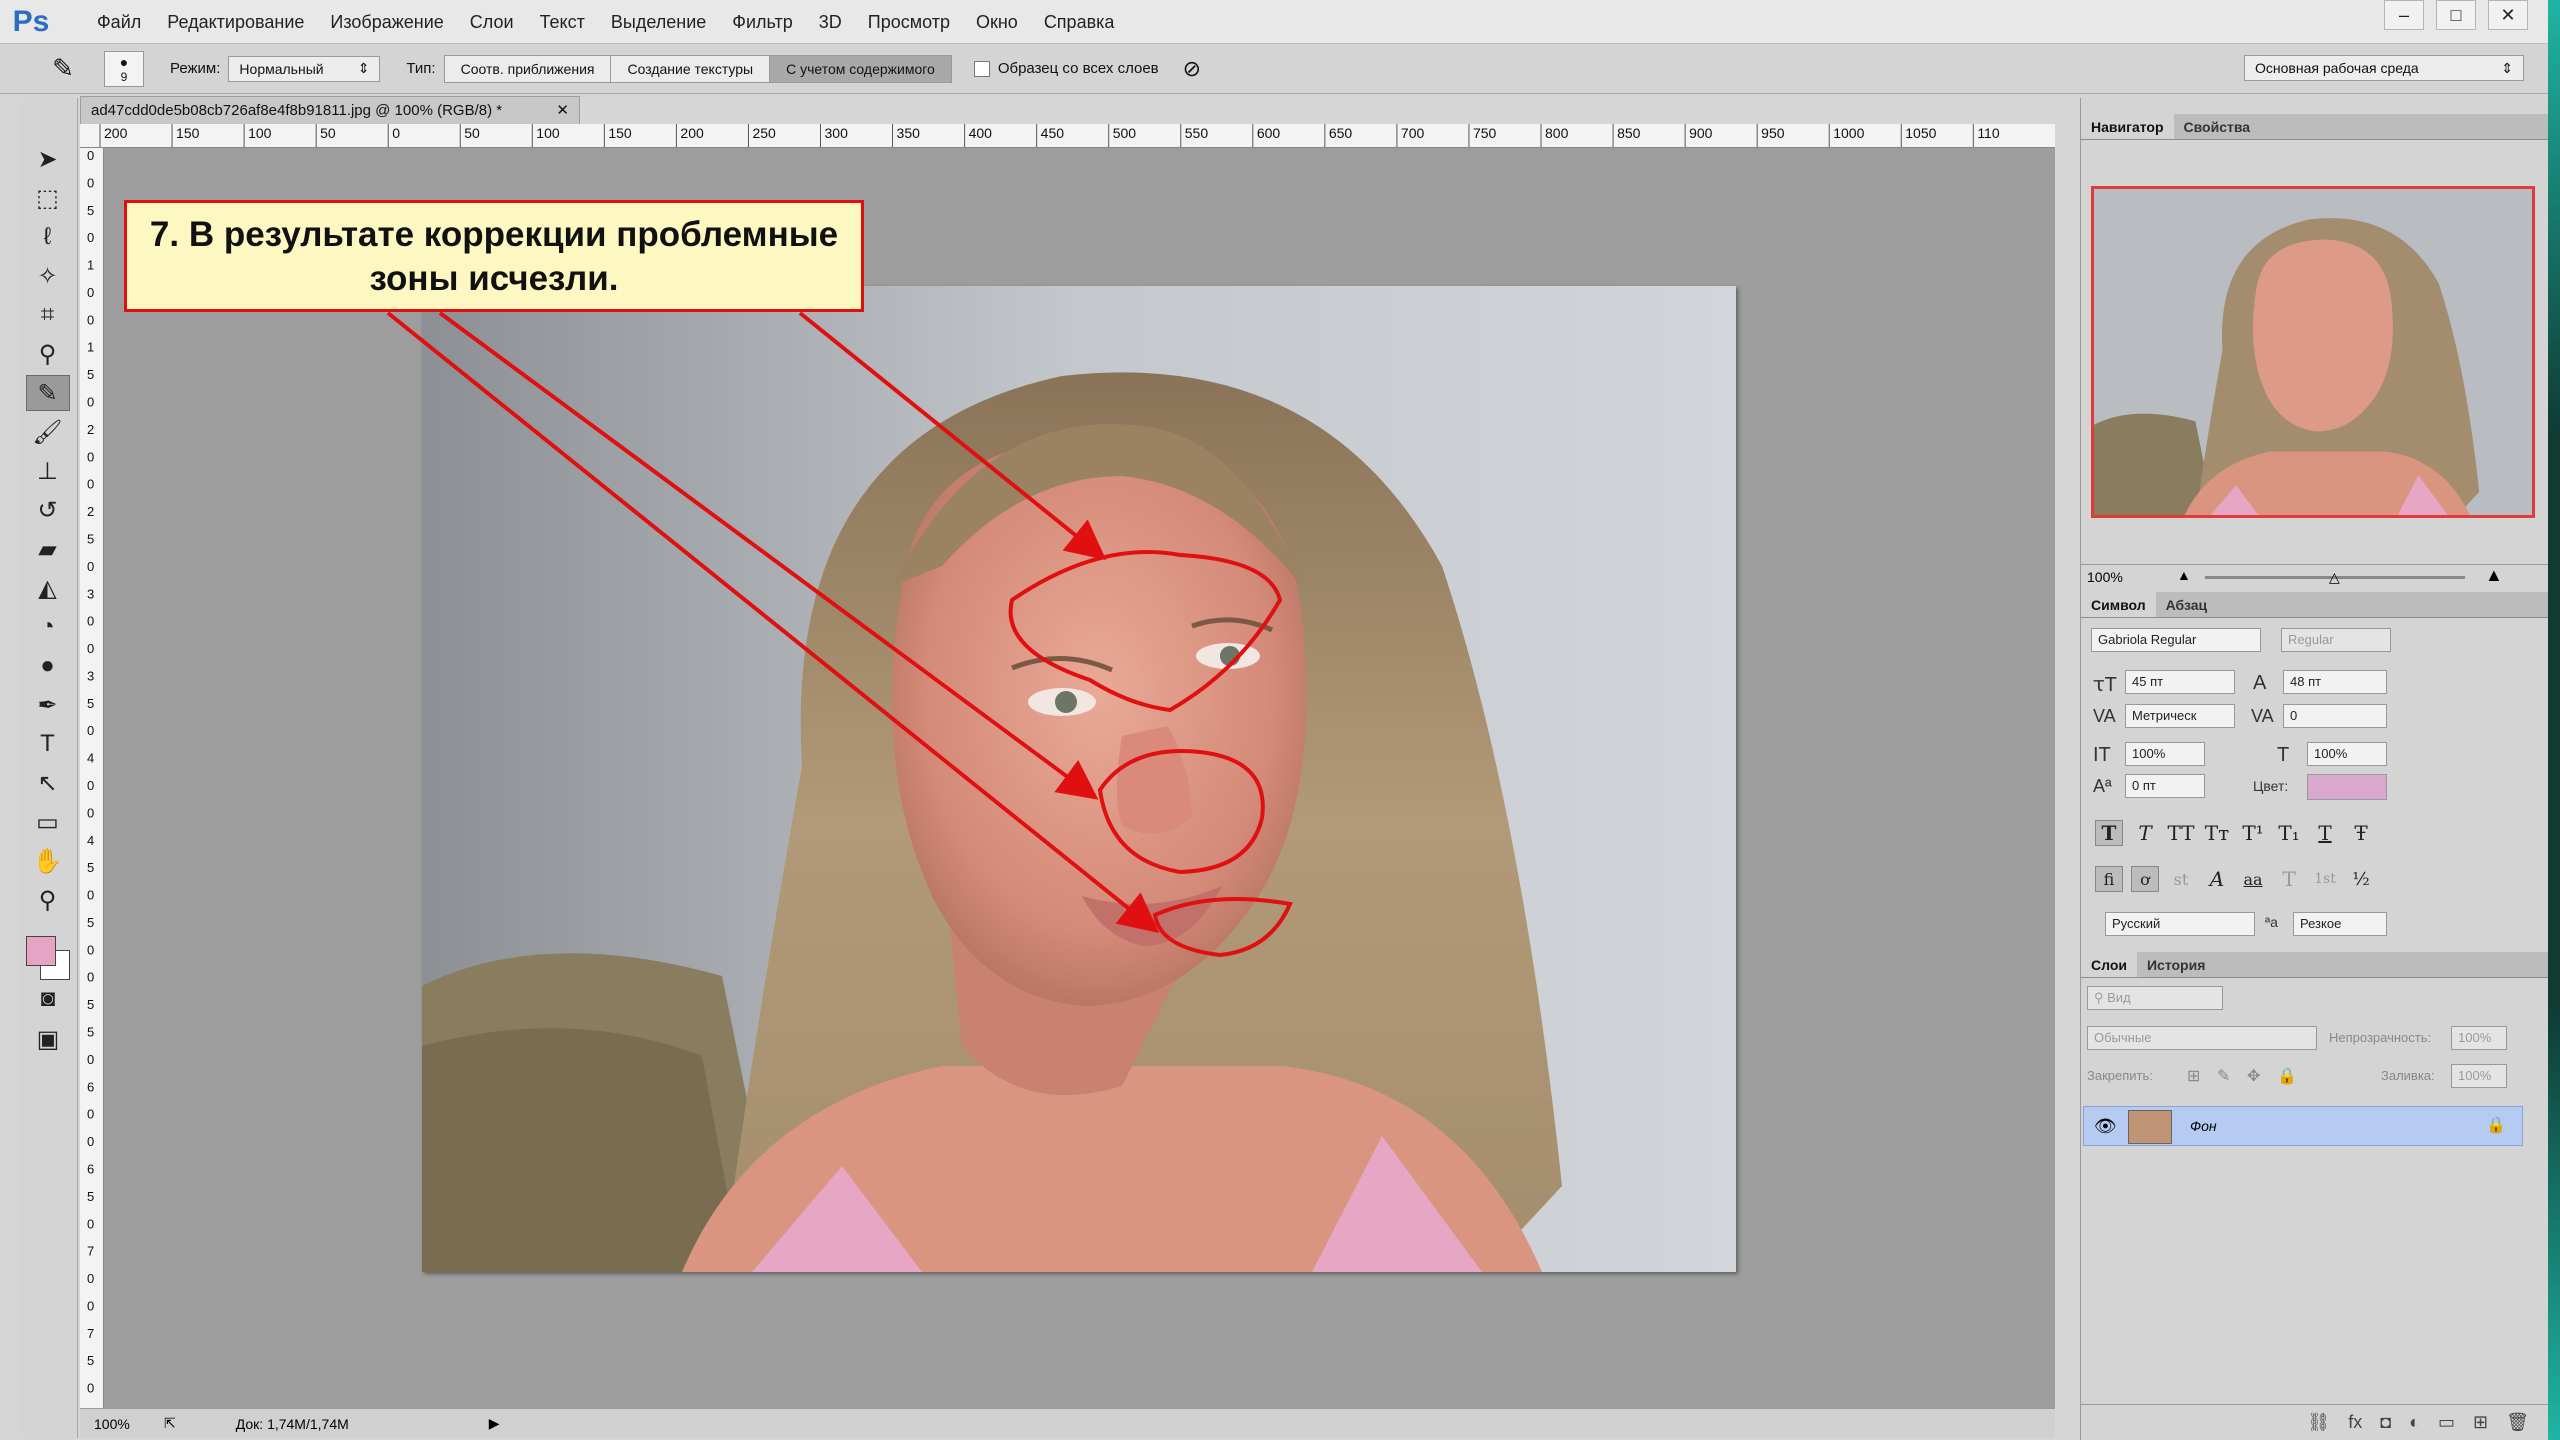  Describe the element at coordinates (2109, 833) in the screenshot. I see `faux-bold-button: T` at that location.